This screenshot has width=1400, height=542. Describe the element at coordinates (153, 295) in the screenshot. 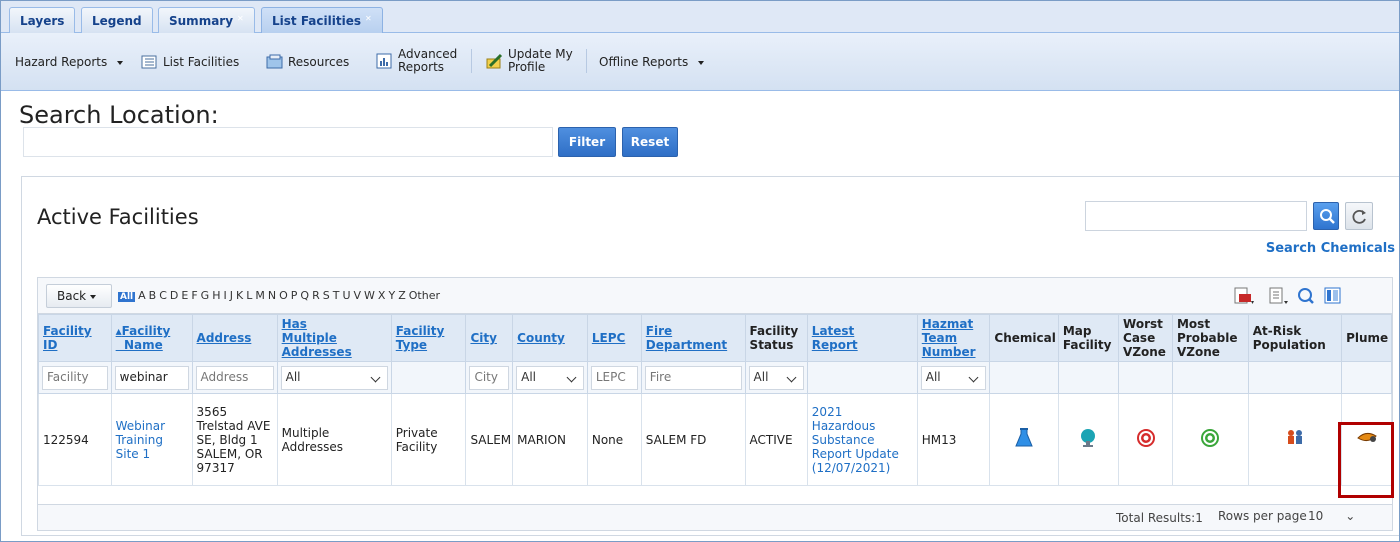

I see `letter-link: B` at that location.